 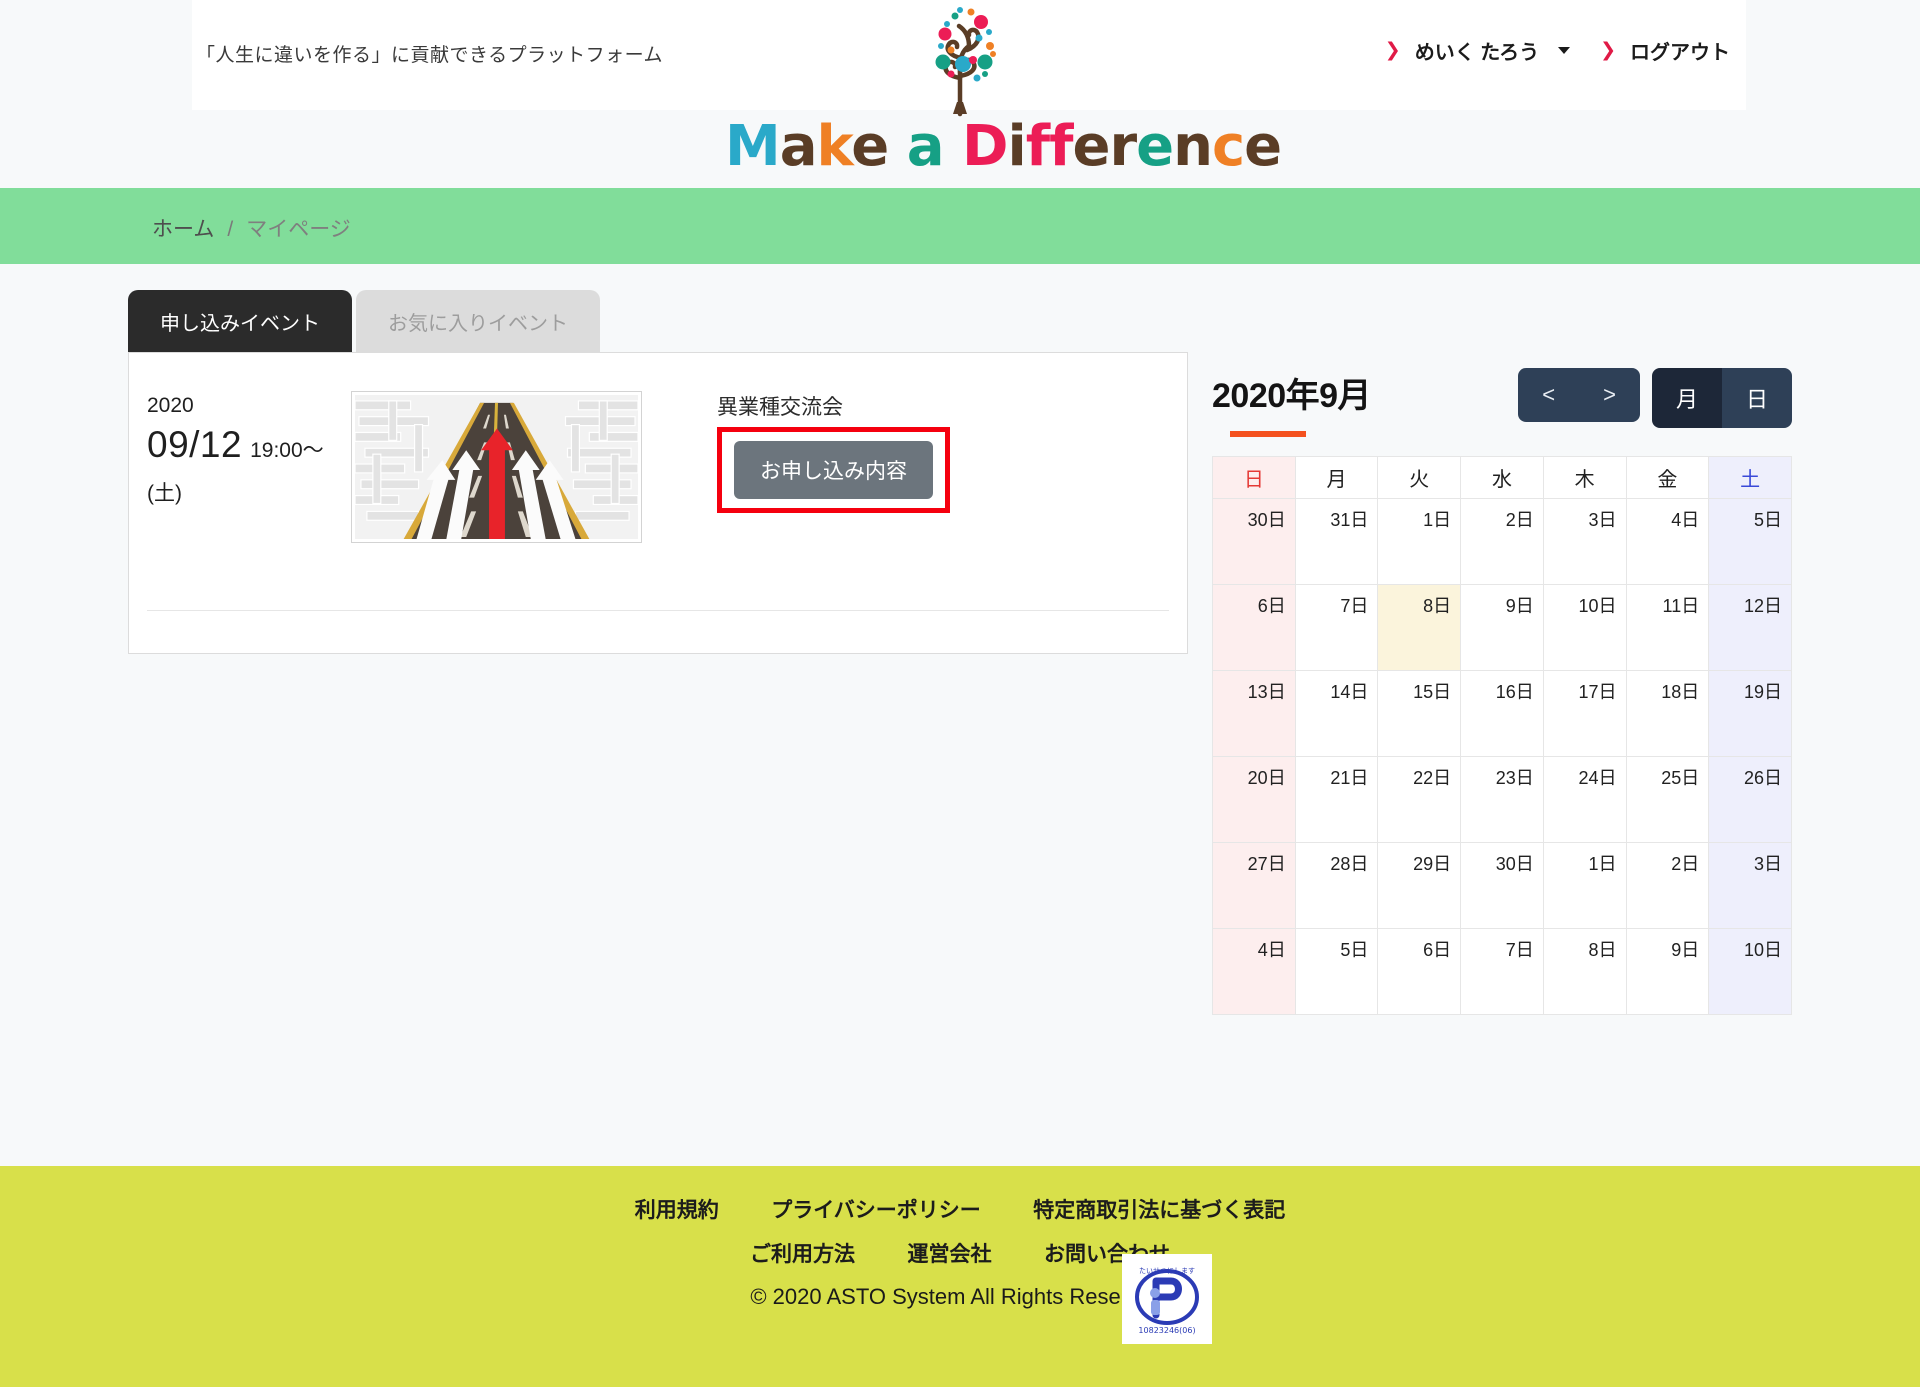 What do you see at coordinates (950, 1253) in the screenshot?
I see `footer-link-company: 運営会社` at bounding box center [950, 1253].